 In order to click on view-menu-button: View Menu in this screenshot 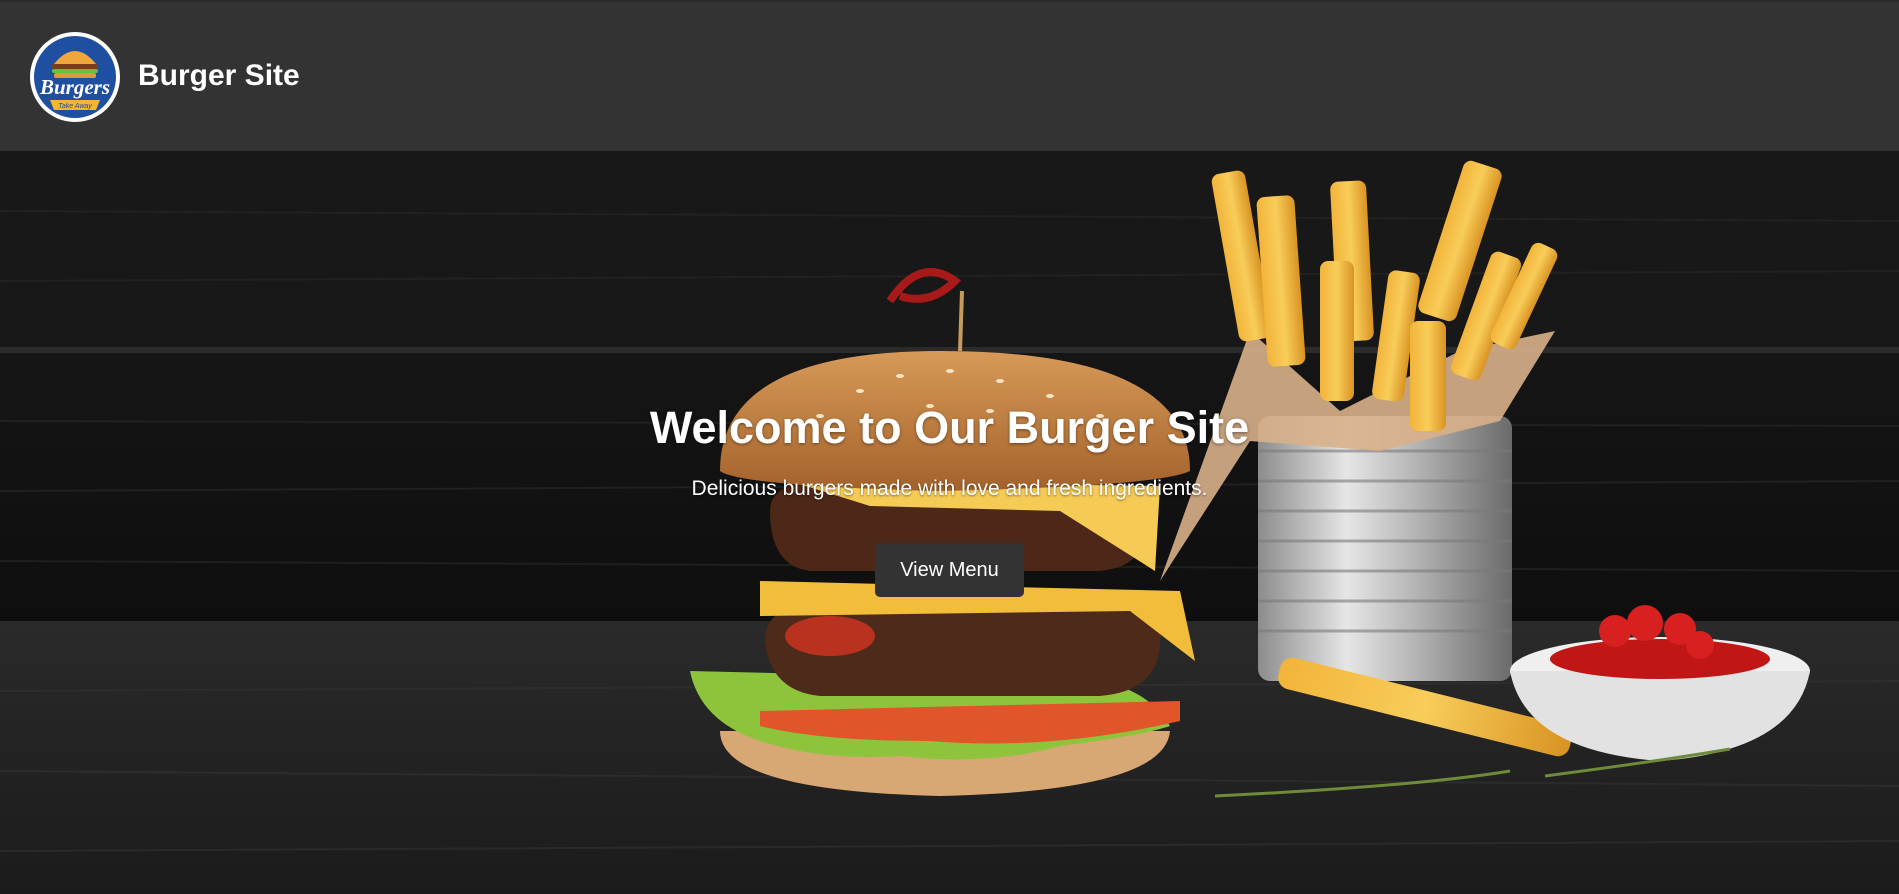, I will do `click(949, 570)`.